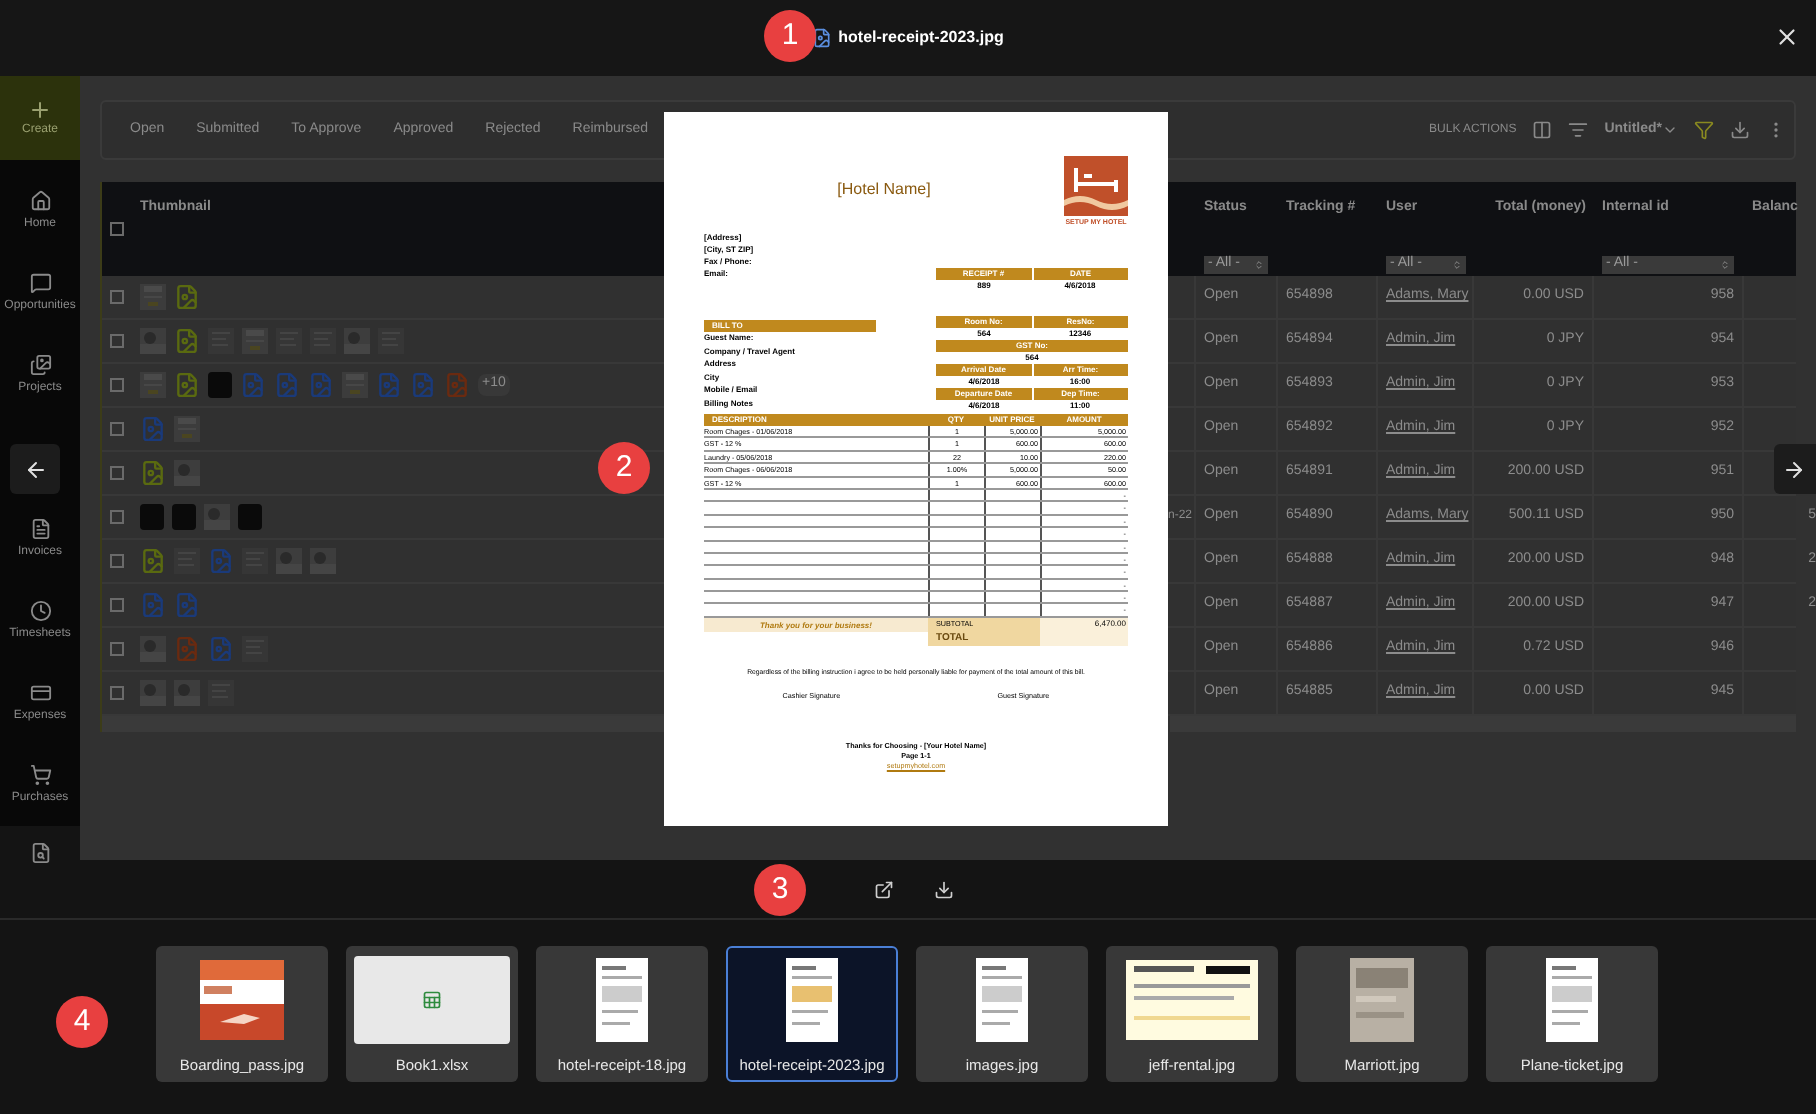 The width and height of the screenshot is (1816, 1114). What do you see at coordinates (82, 1022) in the screenshot?
I see `step-marker: 4` at bounding box center [82, 1022].